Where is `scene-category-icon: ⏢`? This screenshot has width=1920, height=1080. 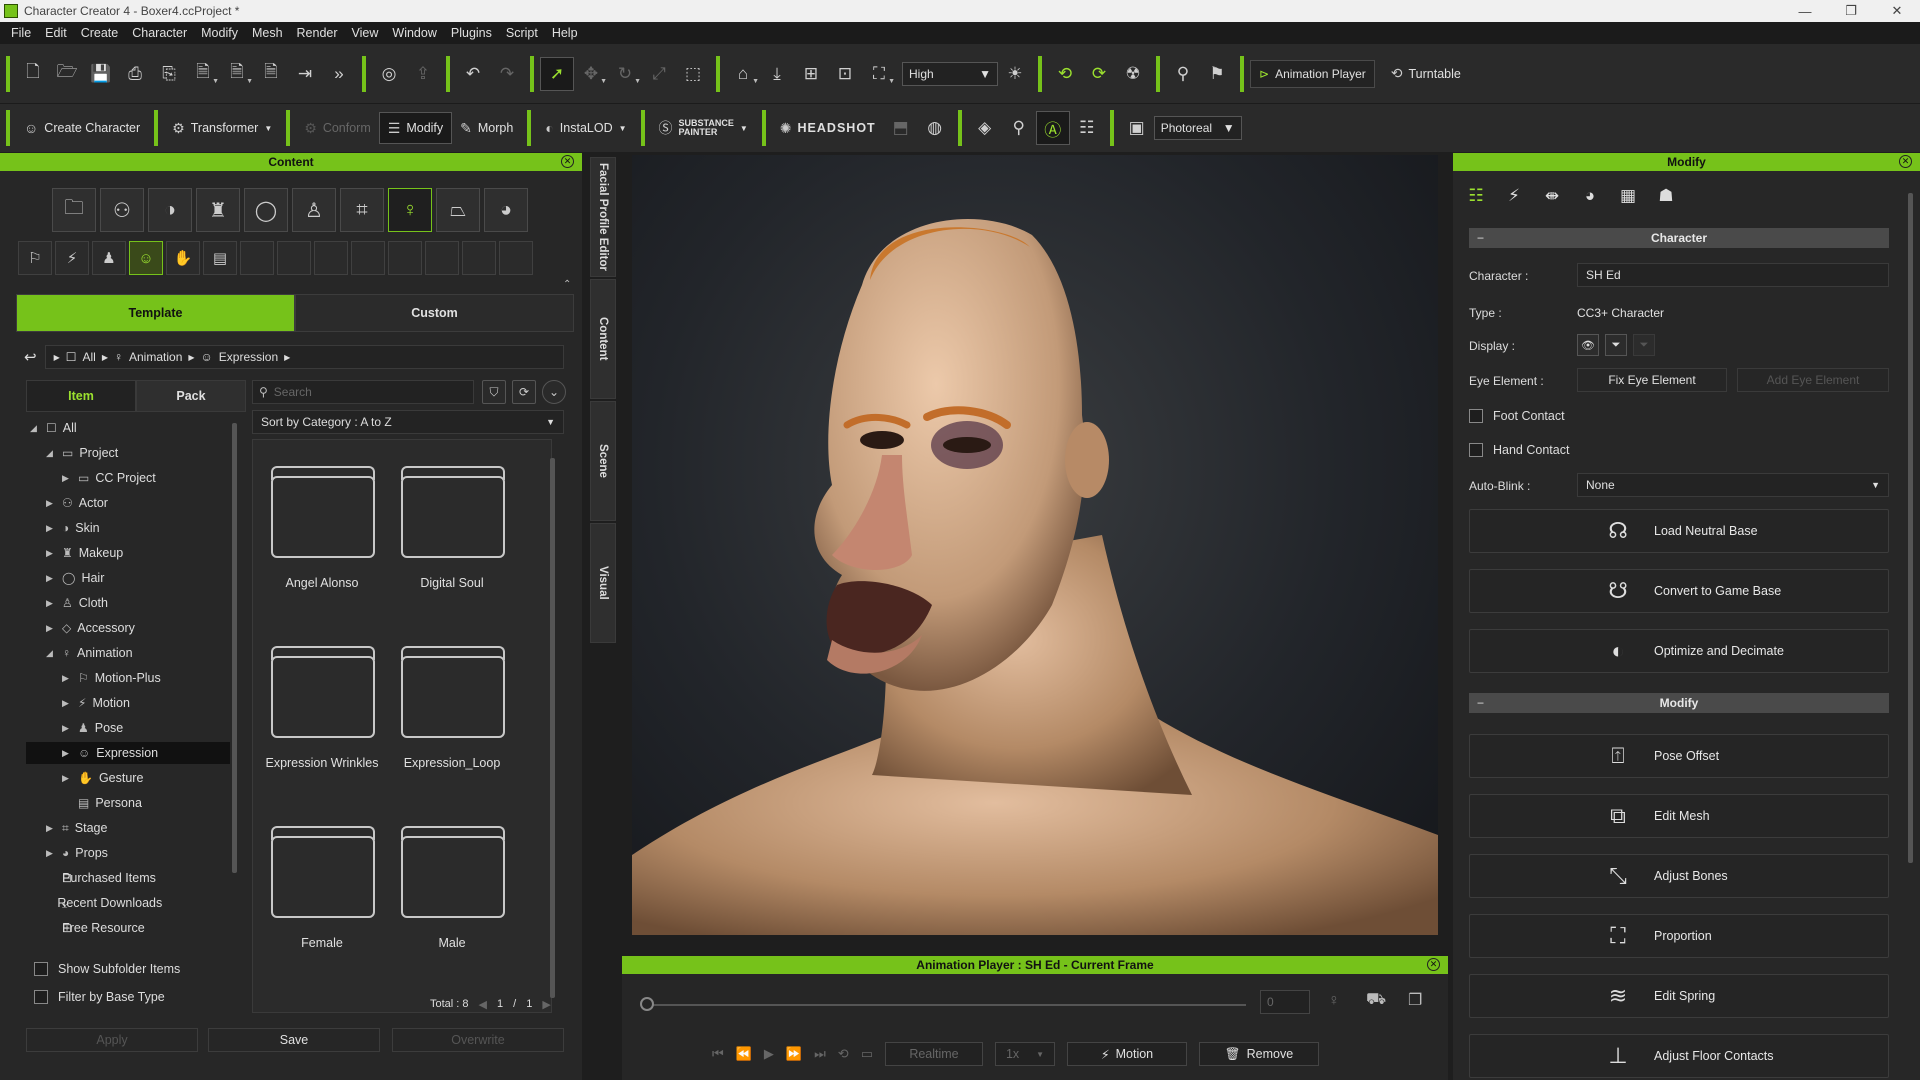 scene-category-icon: ⏢ is located at coordinates (458, 210).